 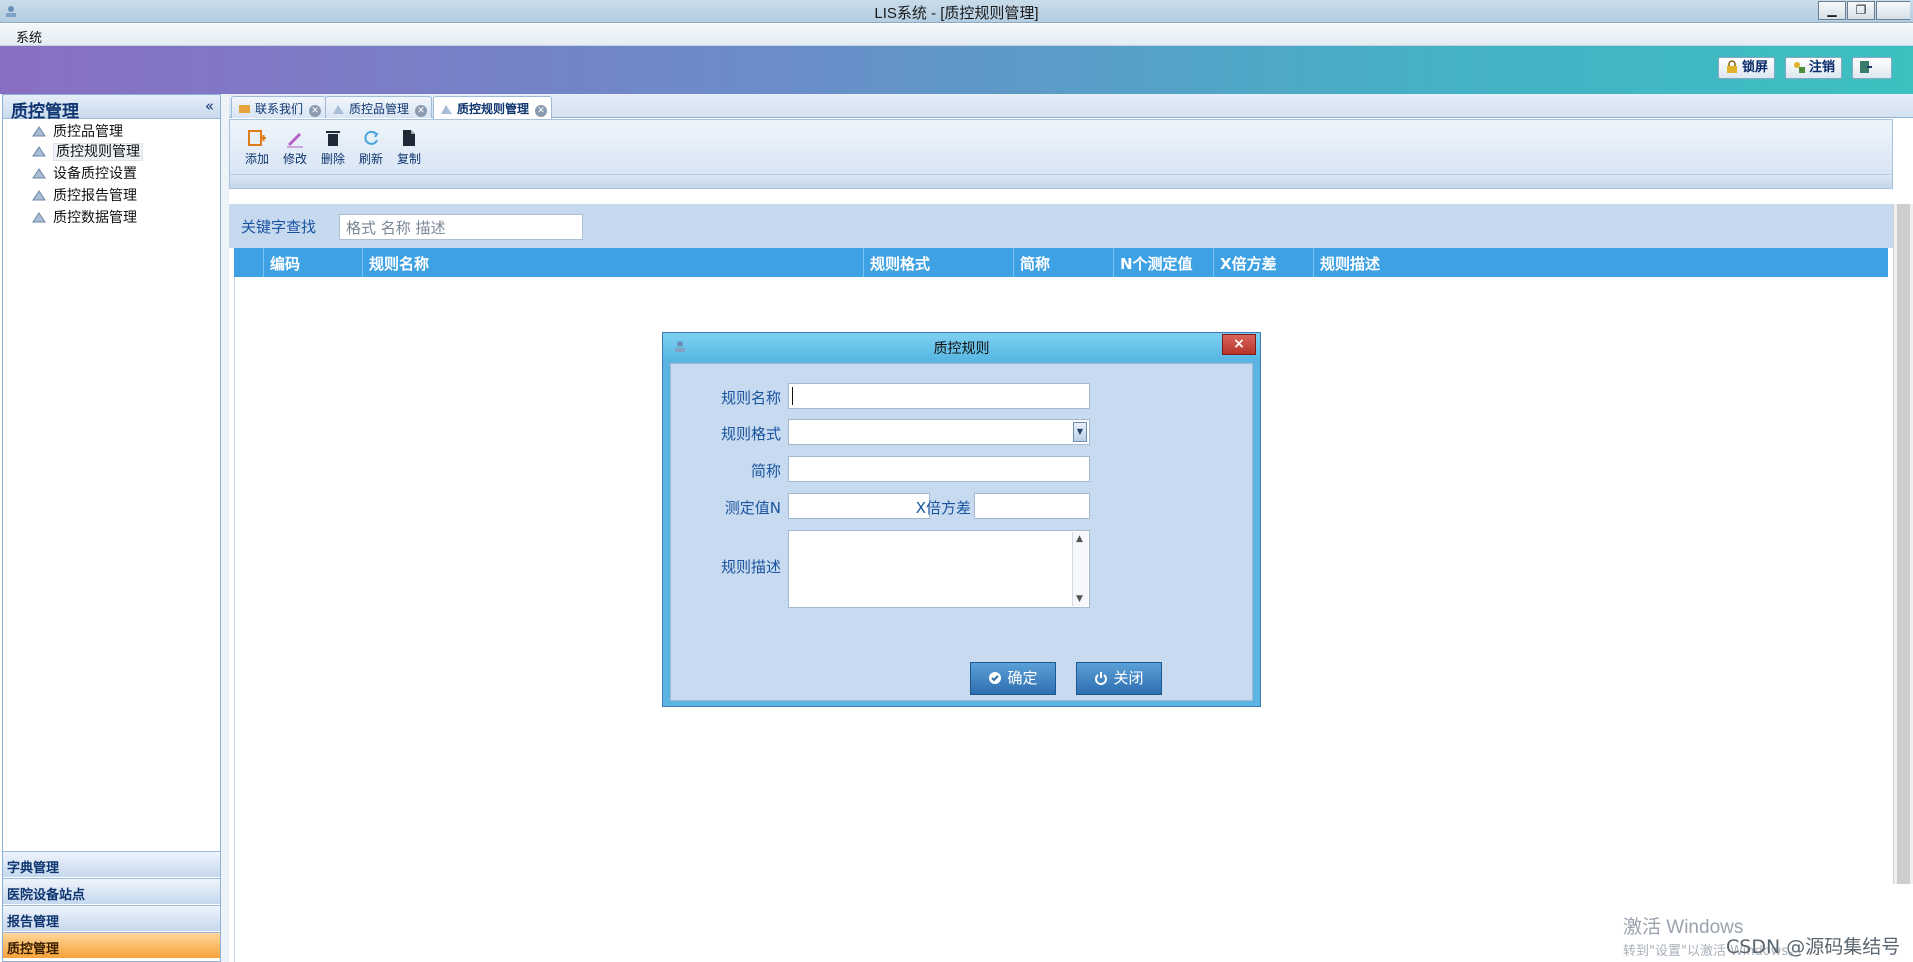 What do you see at coordinates (1080, 569) in the screenshot?
I see `textarea-scrollbar: ▲ ▼` at bounding box center [1080, 569].